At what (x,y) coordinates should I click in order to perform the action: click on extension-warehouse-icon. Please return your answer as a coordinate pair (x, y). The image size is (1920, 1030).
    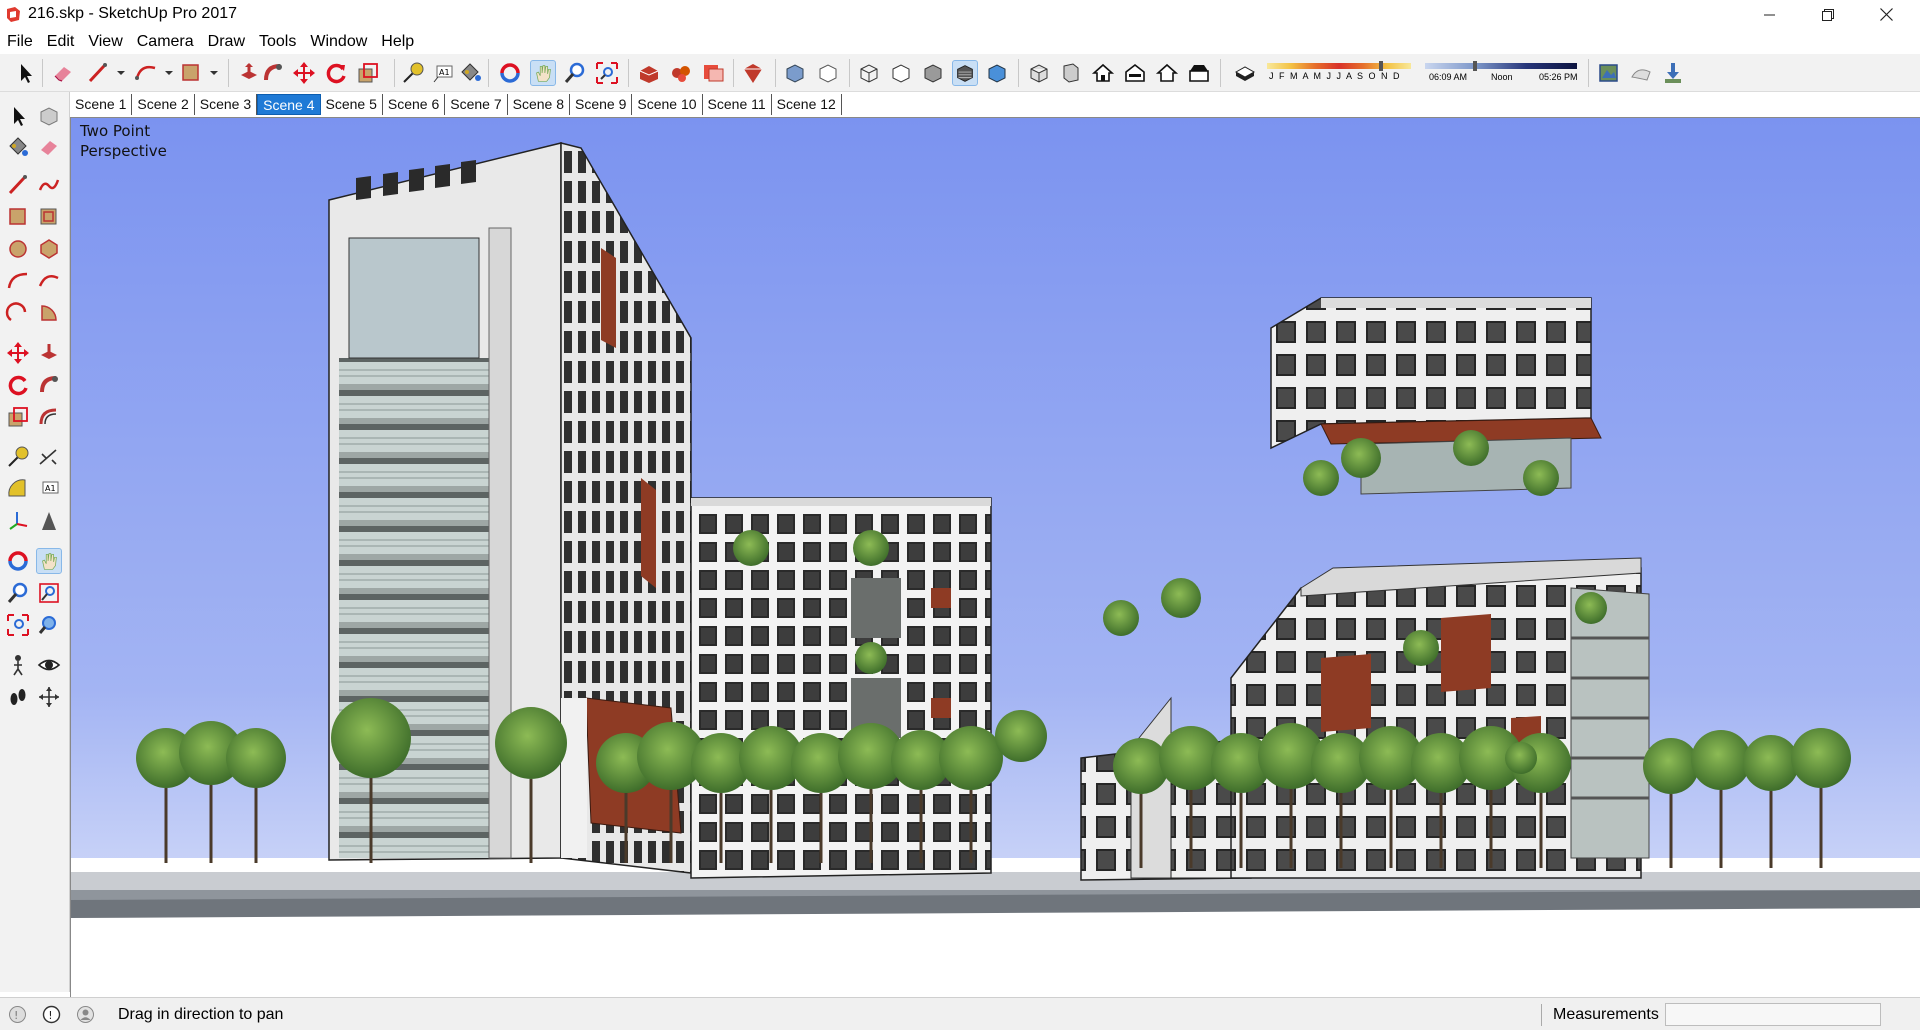
    Looking at the image, I should click on (681, 73).